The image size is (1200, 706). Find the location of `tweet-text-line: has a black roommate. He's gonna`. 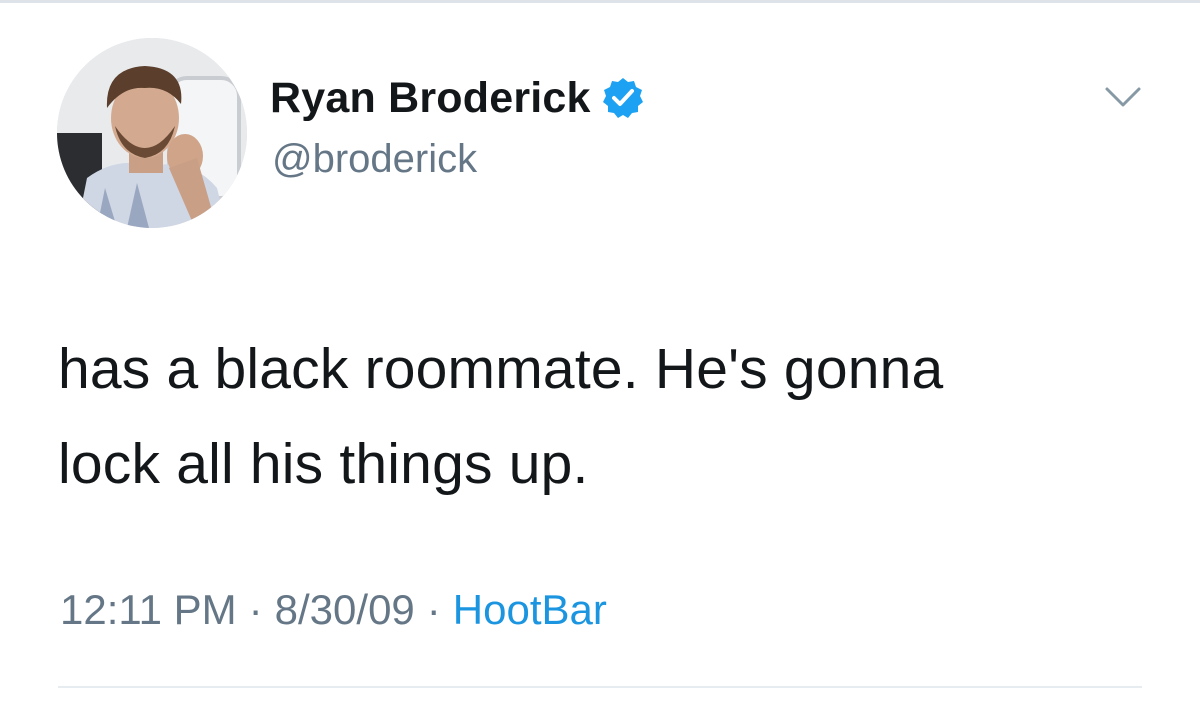

tweet-text-line: has a black roommate. He's gonna is located at coordinates (501, 369).